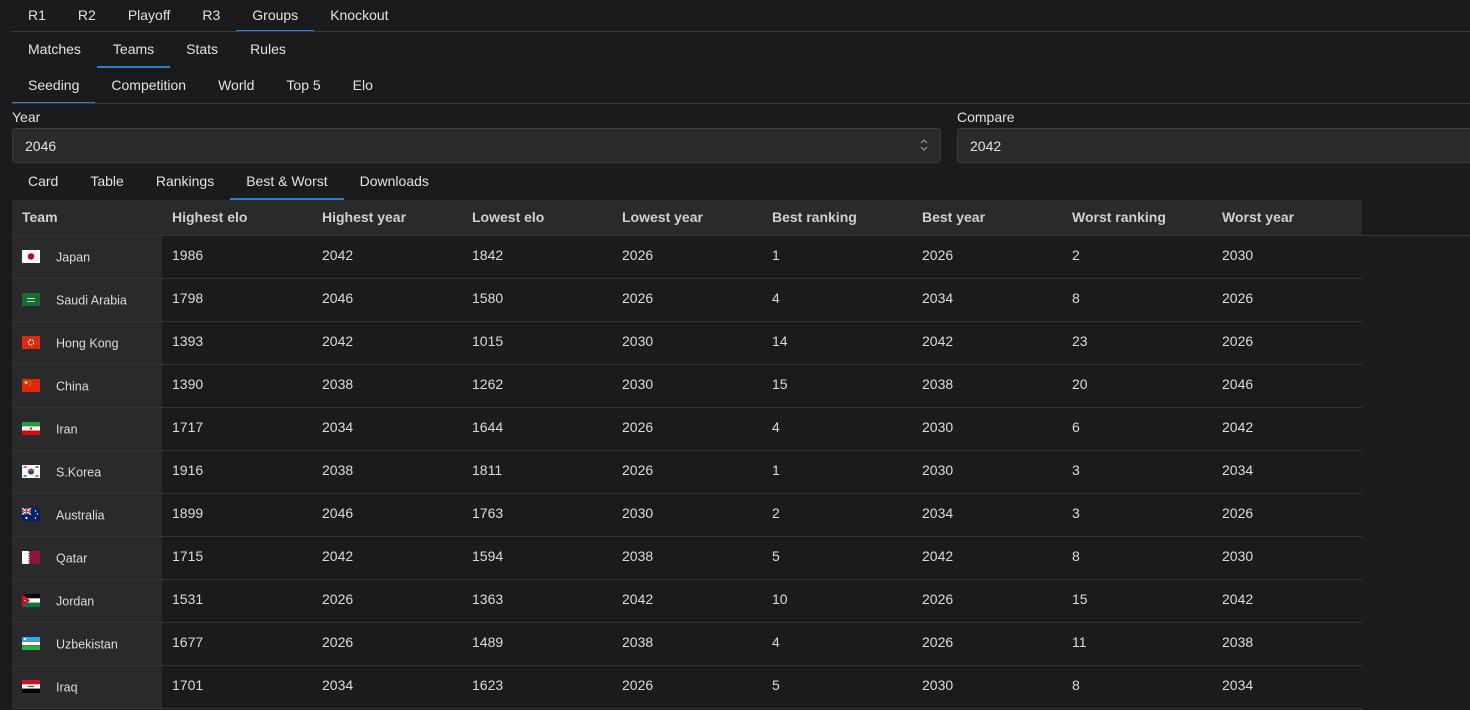  What do you see at coordinates (237, 515) in the screenshot?
I see `cell-highest-elo: 1899` at bounding box center [237, 515].